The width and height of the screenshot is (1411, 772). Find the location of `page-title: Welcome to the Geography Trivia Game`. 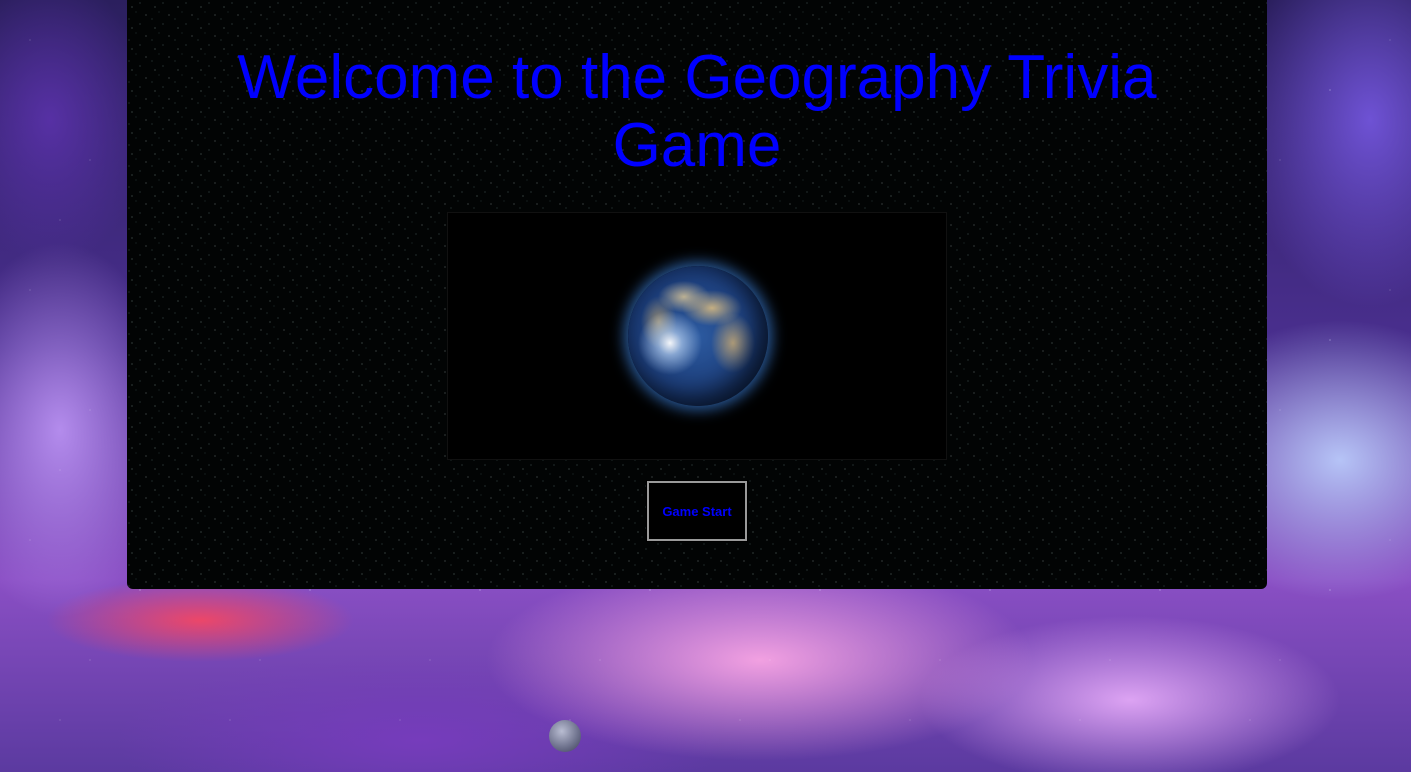

page-title: Welcome to the Geography Trivia Game is located at coordinates (697, 111).